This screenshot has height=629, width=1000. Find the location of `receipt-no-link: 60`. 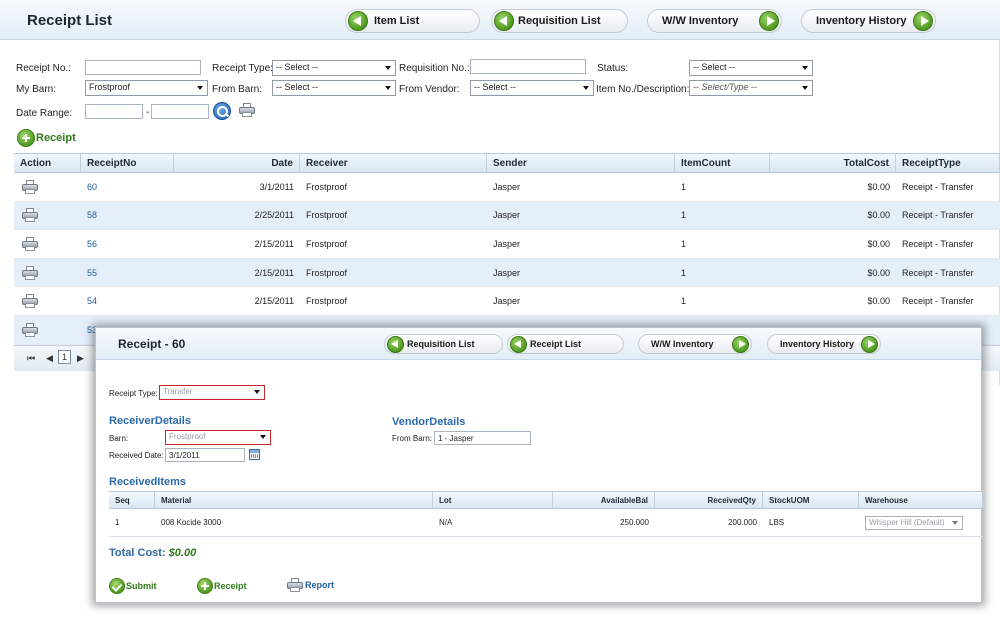

receipt-no-link: 60 is located at coordinates (127, 187).